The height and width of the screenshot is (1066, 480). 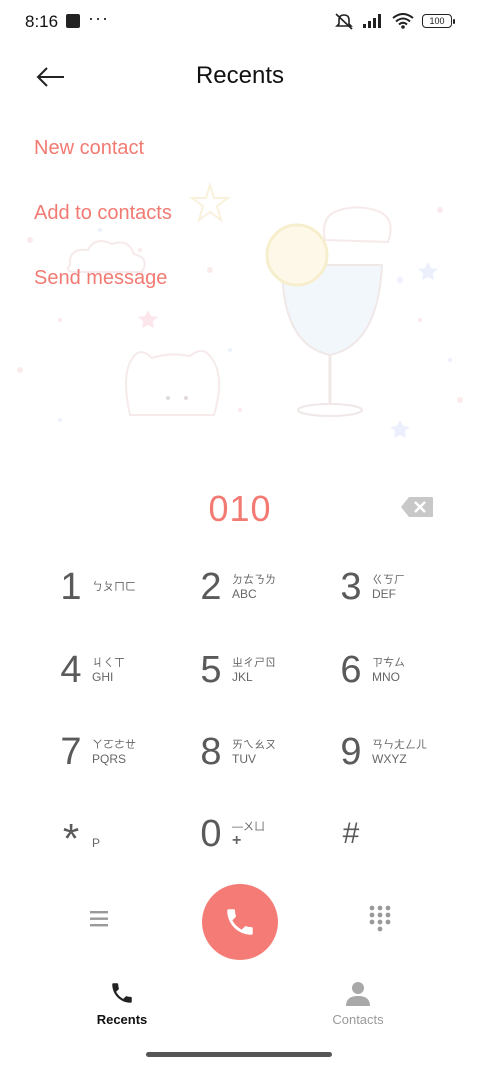 I want to click on menu-icon, so click(x=99, y=919).